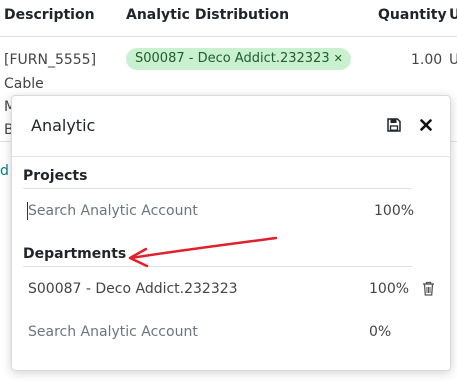  Describe the element at coordinates (24, 84) in the screenshot. I see `row-description-line-2: Cable` at that location.